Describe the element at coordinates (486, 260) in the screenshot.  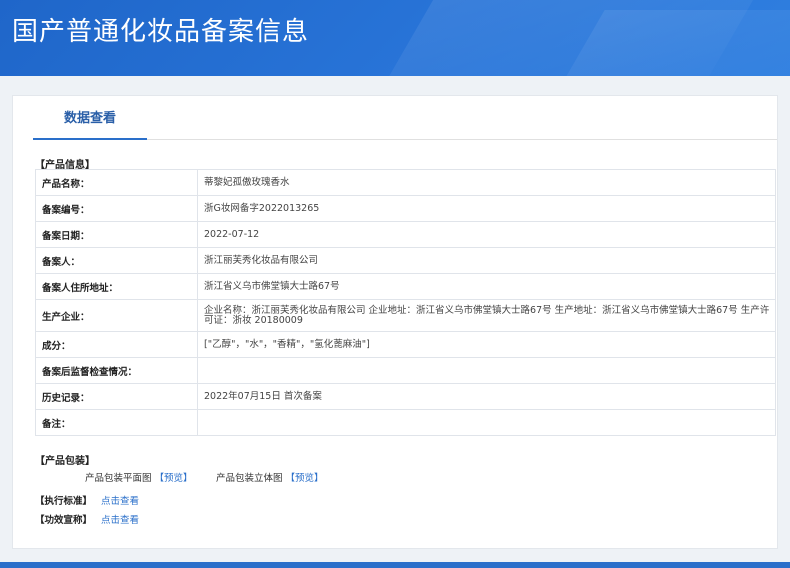
I see `row-value: 浙江丽芙秀化妆品有限公司` at that location.